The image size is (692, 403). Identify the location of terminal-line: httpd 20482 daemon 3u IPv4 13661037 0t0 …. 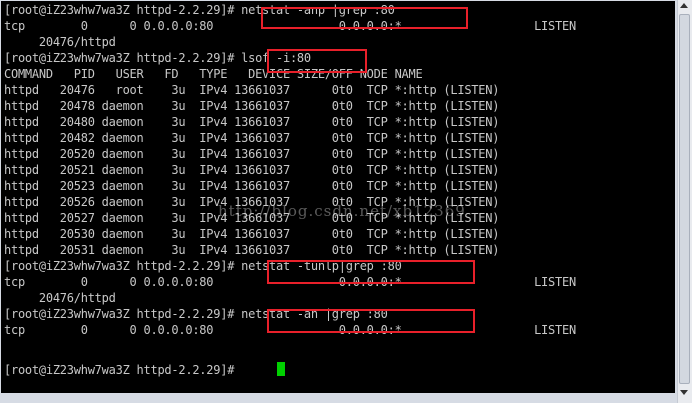
(252, 138).